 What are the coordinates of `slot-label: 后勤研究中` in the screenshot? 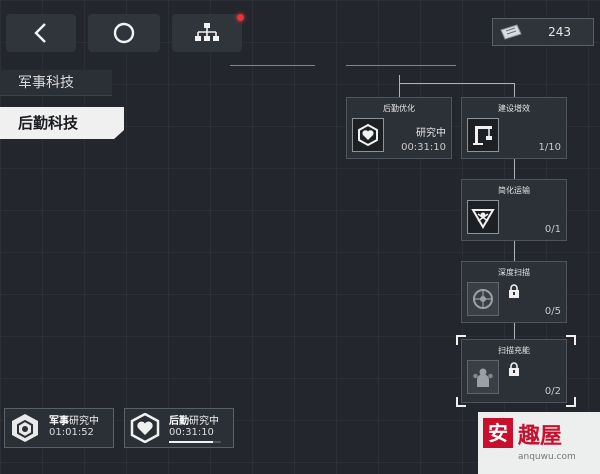 It's located at (194, 419).